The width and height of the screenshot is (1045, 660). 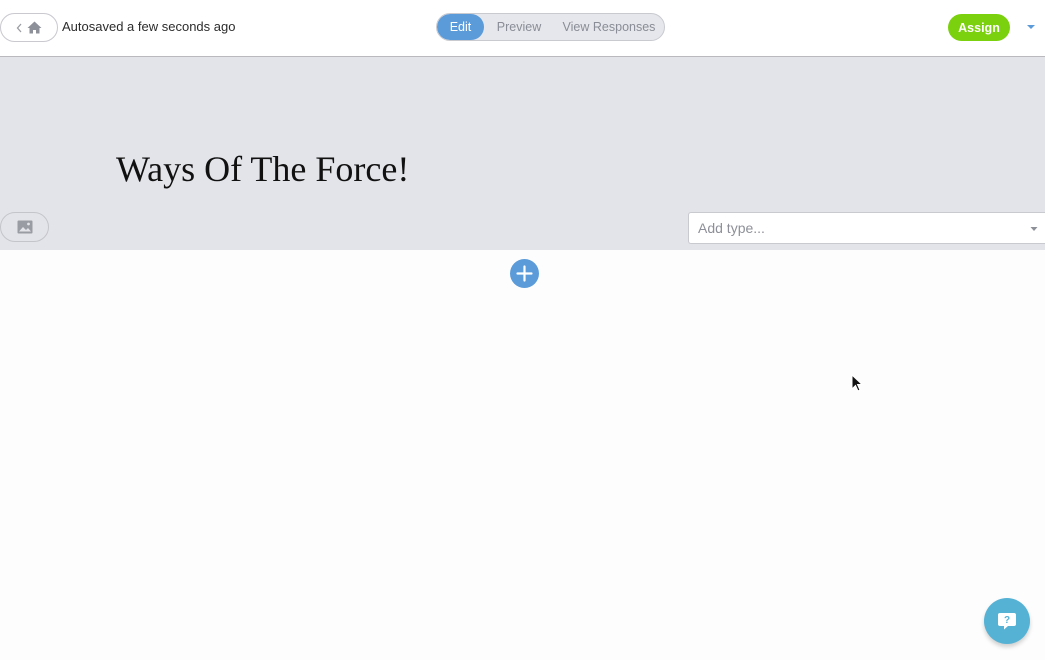 I want to click on home-icon, so click(x=34, y=27).